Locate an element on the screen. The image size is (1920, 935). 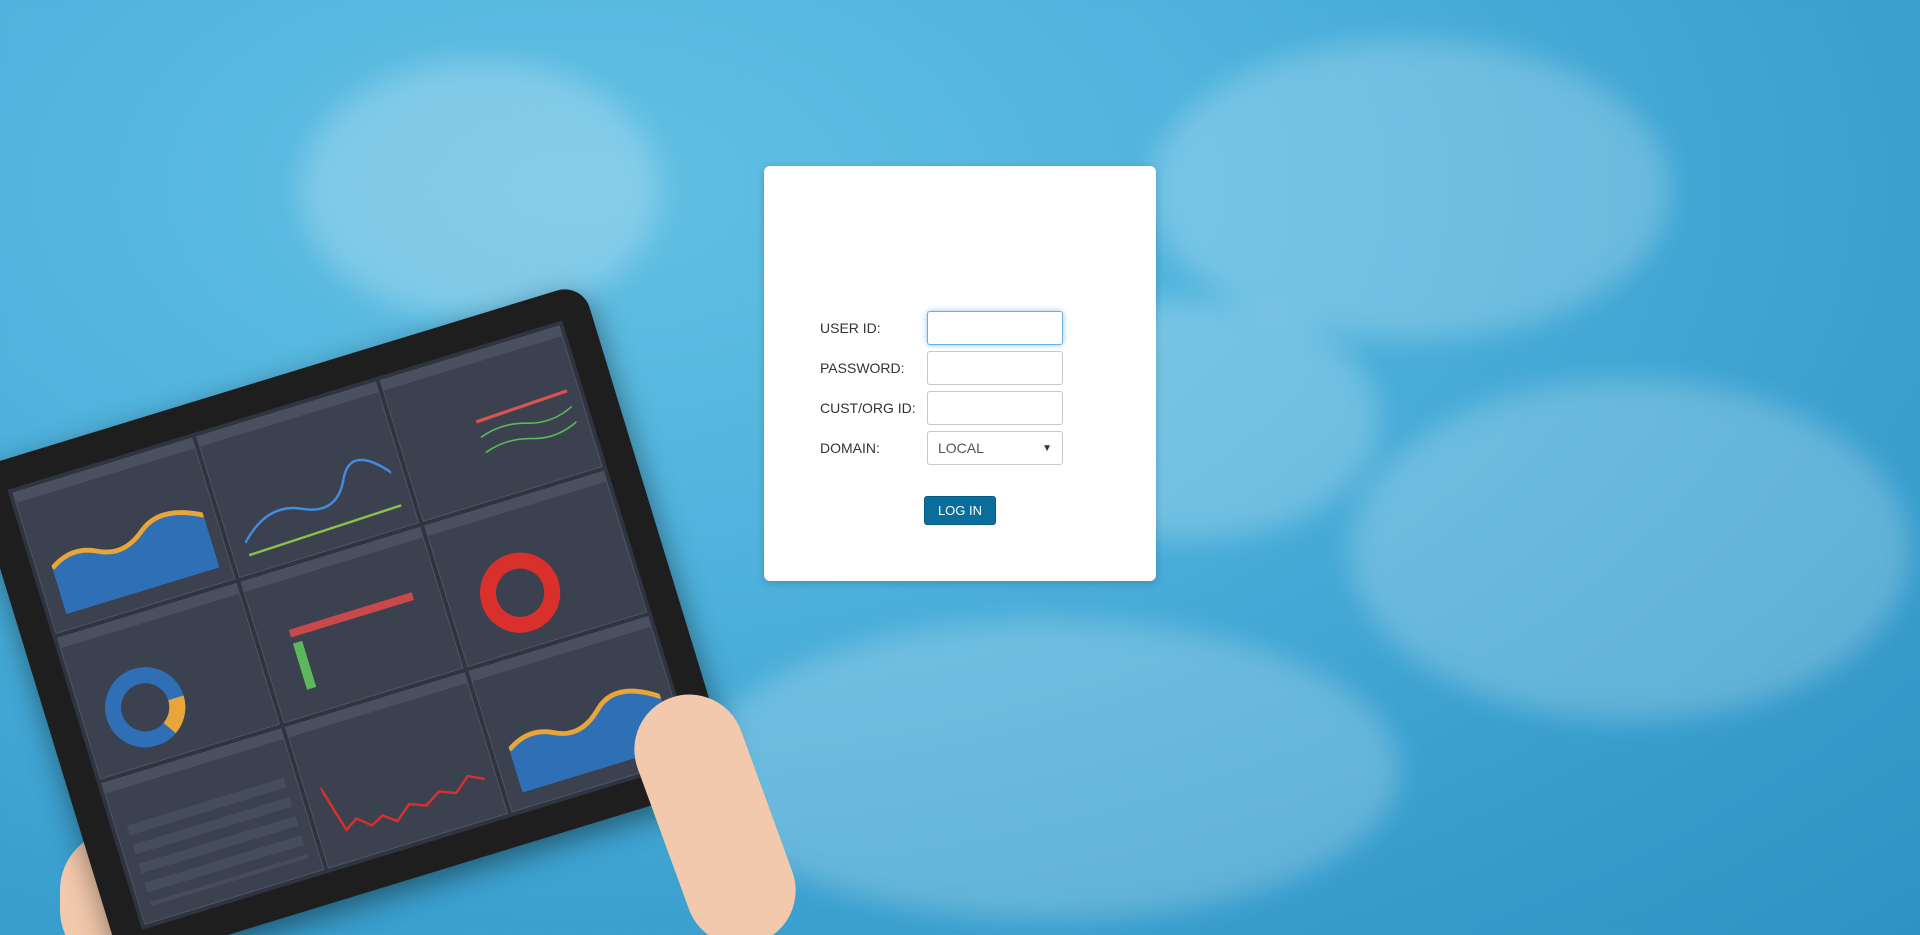
domain-row: DOMAIN: LOCAL ▼ is located at coordinates (965, 448).